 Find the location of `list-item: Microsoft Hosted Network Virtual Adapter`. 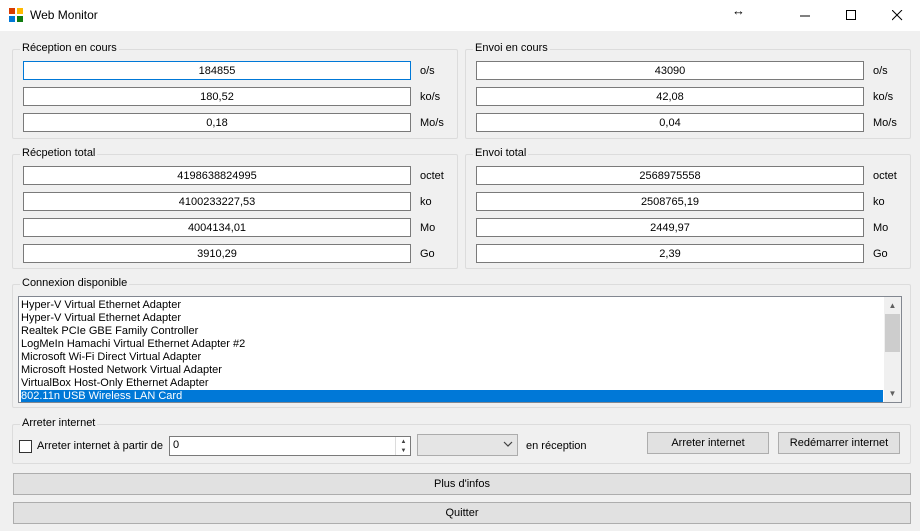

list-item: Microsoft Hosted Network Virtual Adapter is located at coordinates (121, 370).